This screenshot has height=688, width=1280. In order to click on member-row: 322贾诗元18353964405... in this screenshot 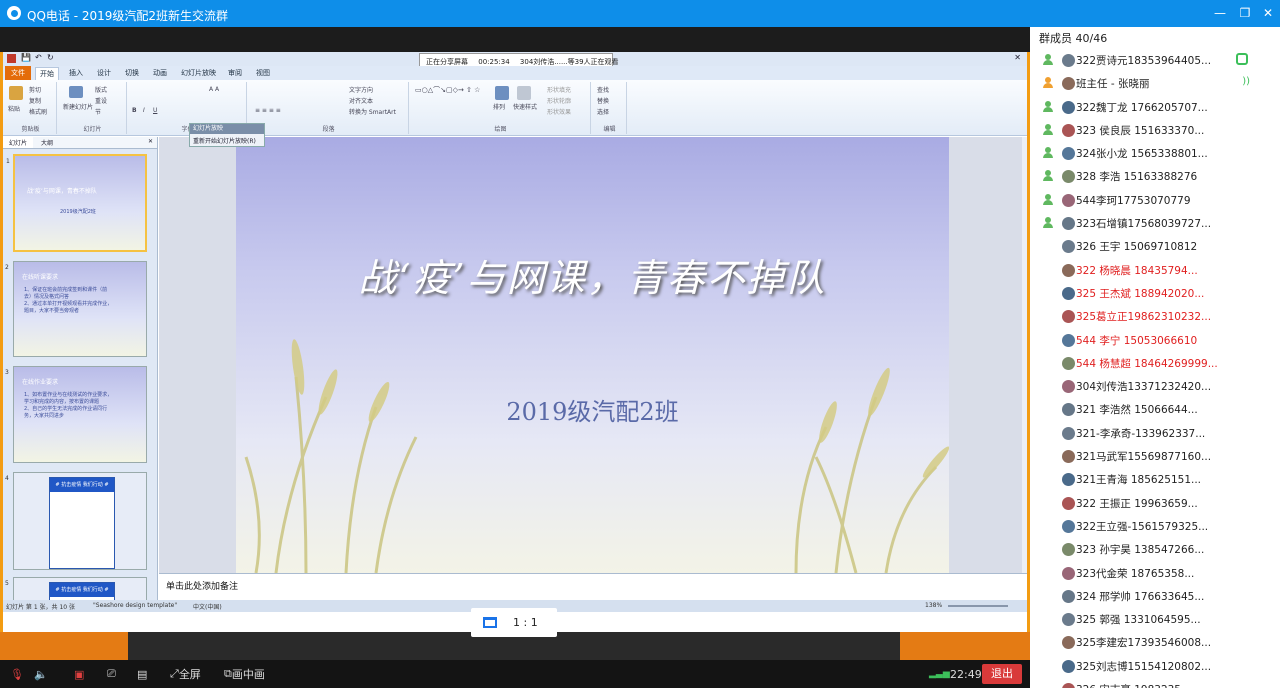, I will do `click(1155, 60)`.